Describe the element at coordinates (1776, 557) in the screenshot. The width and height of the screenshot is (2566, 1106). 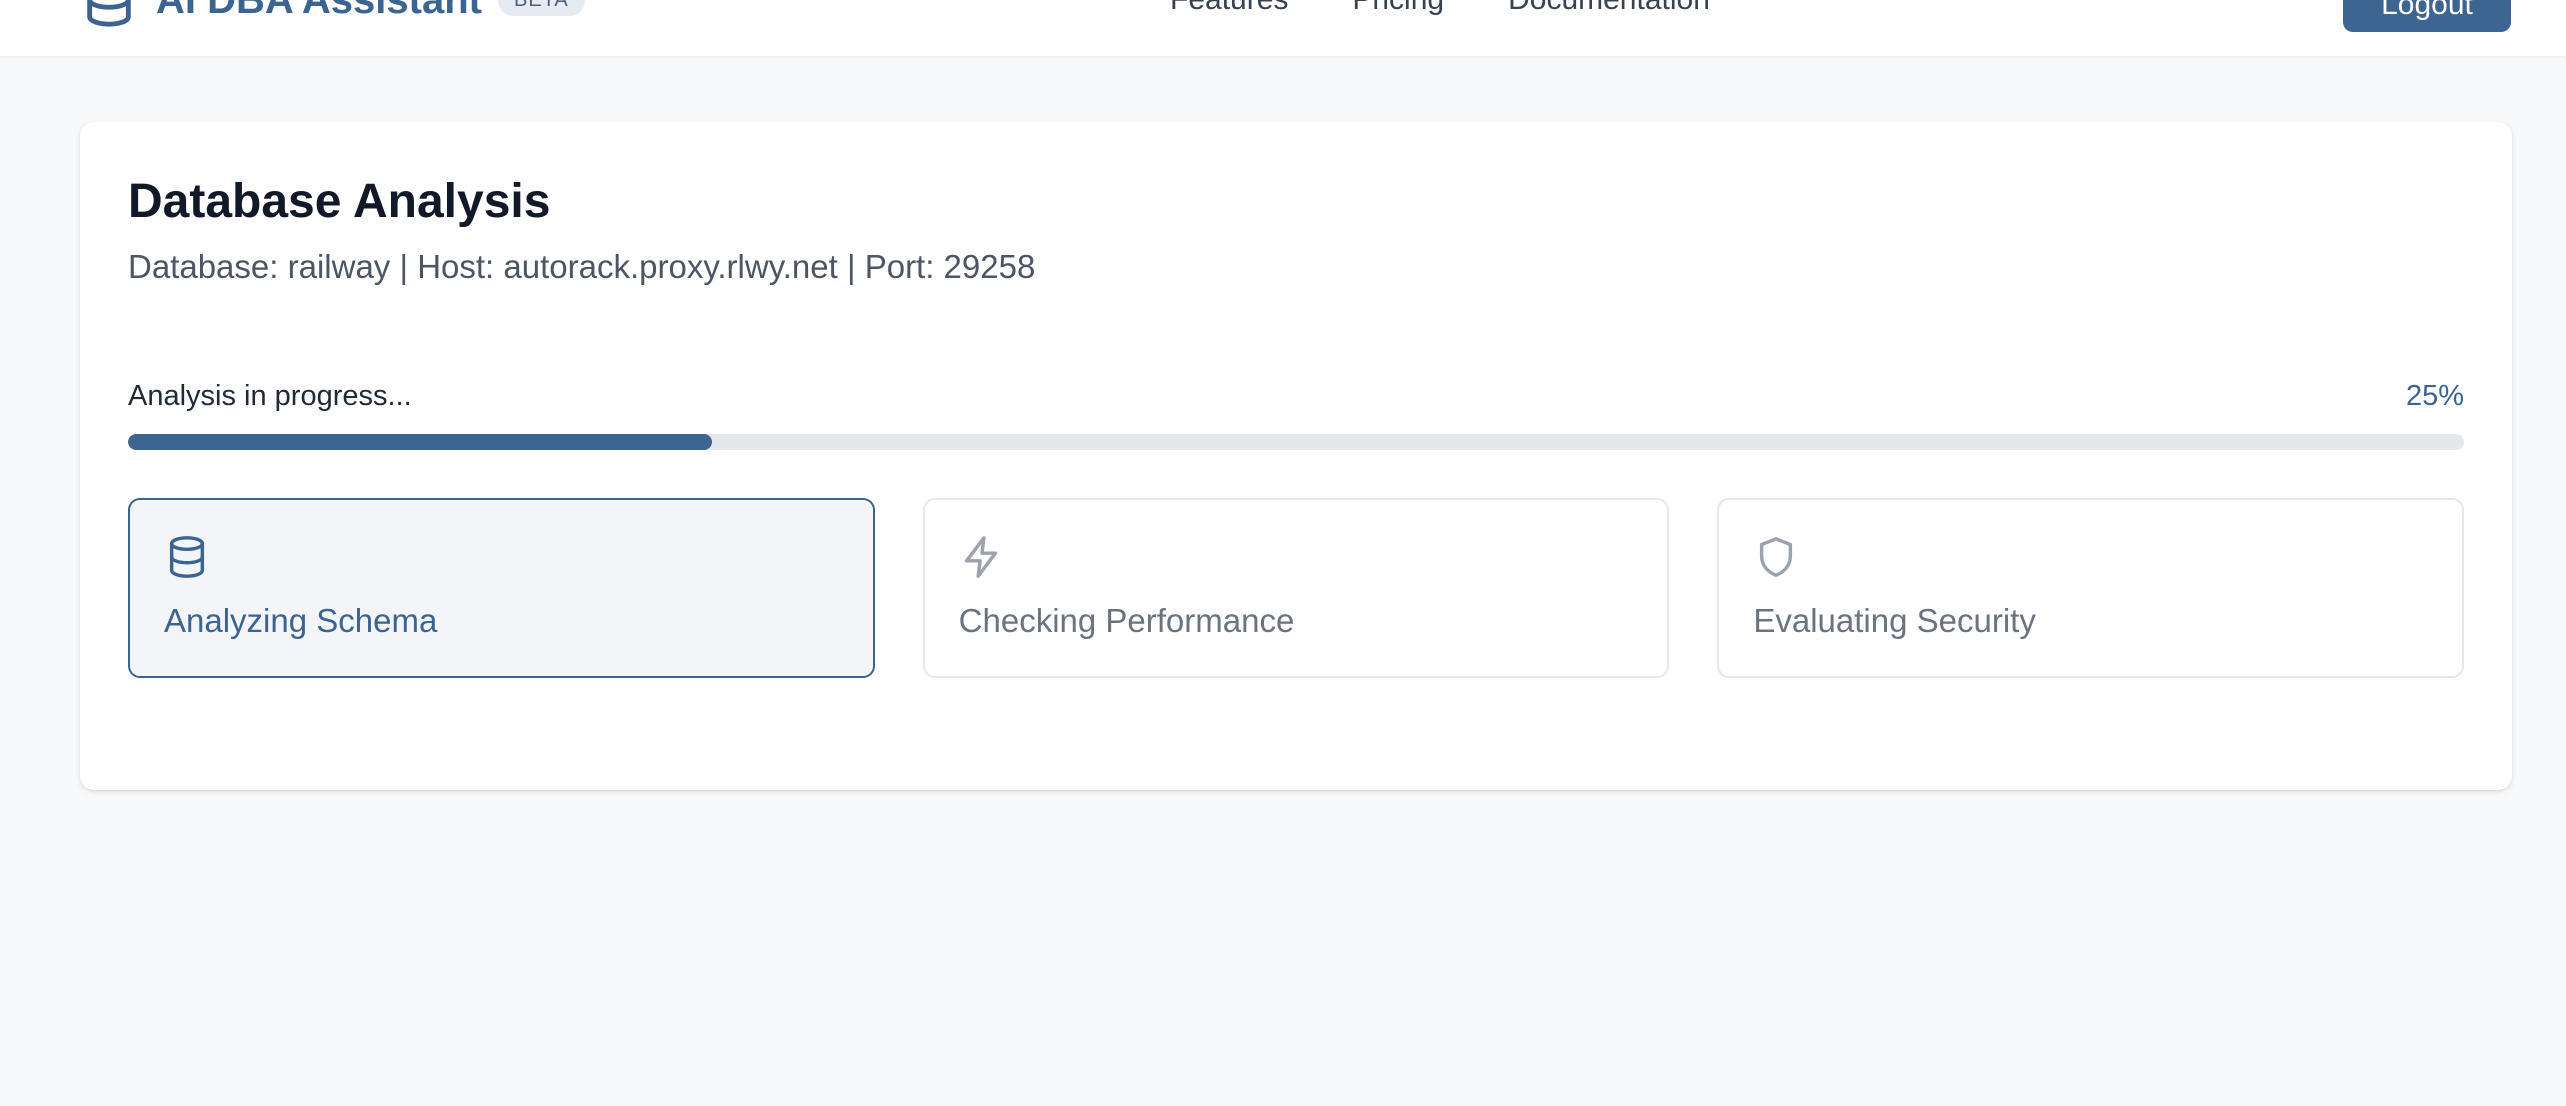
I see `shield-icon` at that location.